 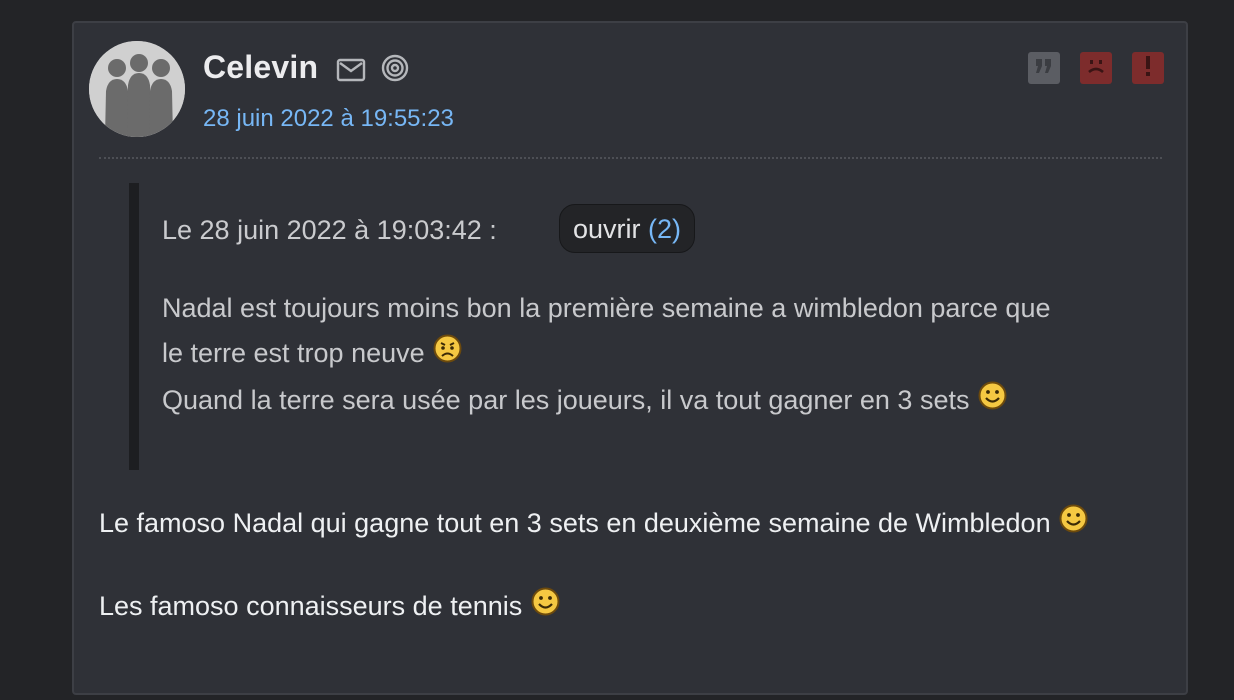 I want to click on open-quote-button: ouvrir (2), so click(x=627, y=228).